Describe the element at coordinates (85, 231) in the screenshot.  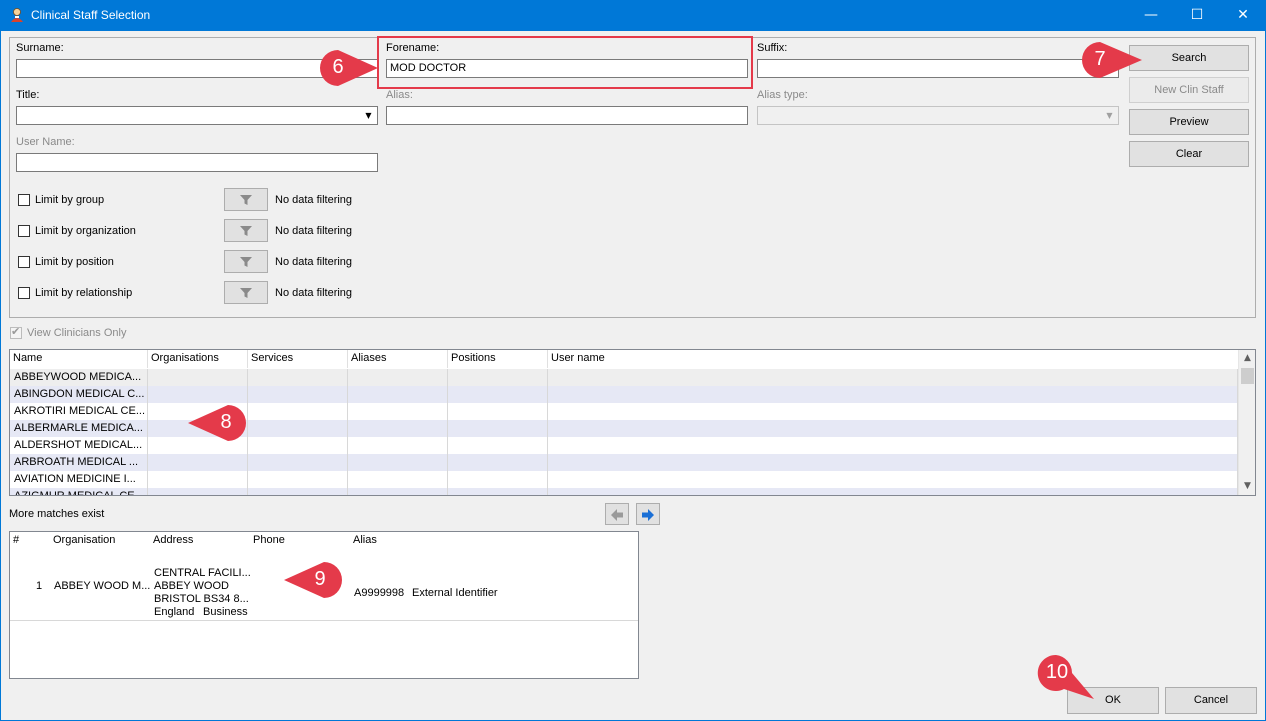
I see `limit-by-organization-label: Limit by organization` at that location.